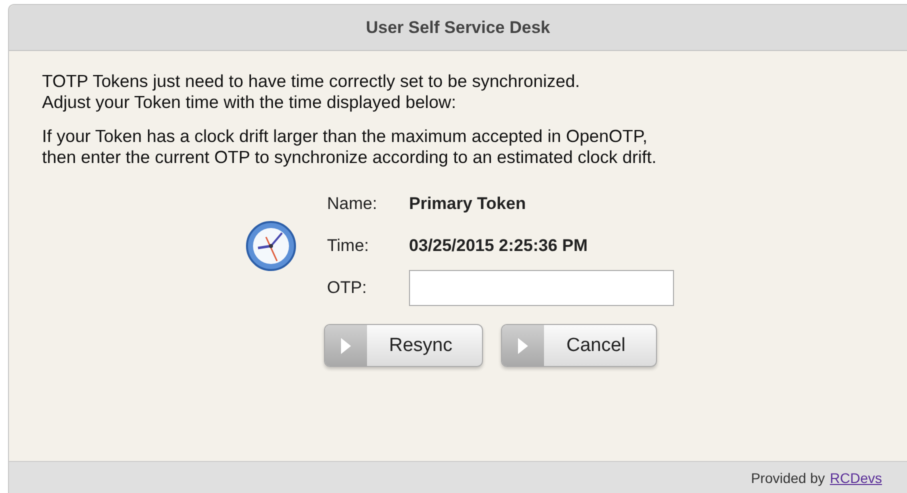 The width and height of the screenshot is (907, 493). Describe the element at coordinates (787, 478) in the screenshot. I see `footer-text: Provided by` at that location.